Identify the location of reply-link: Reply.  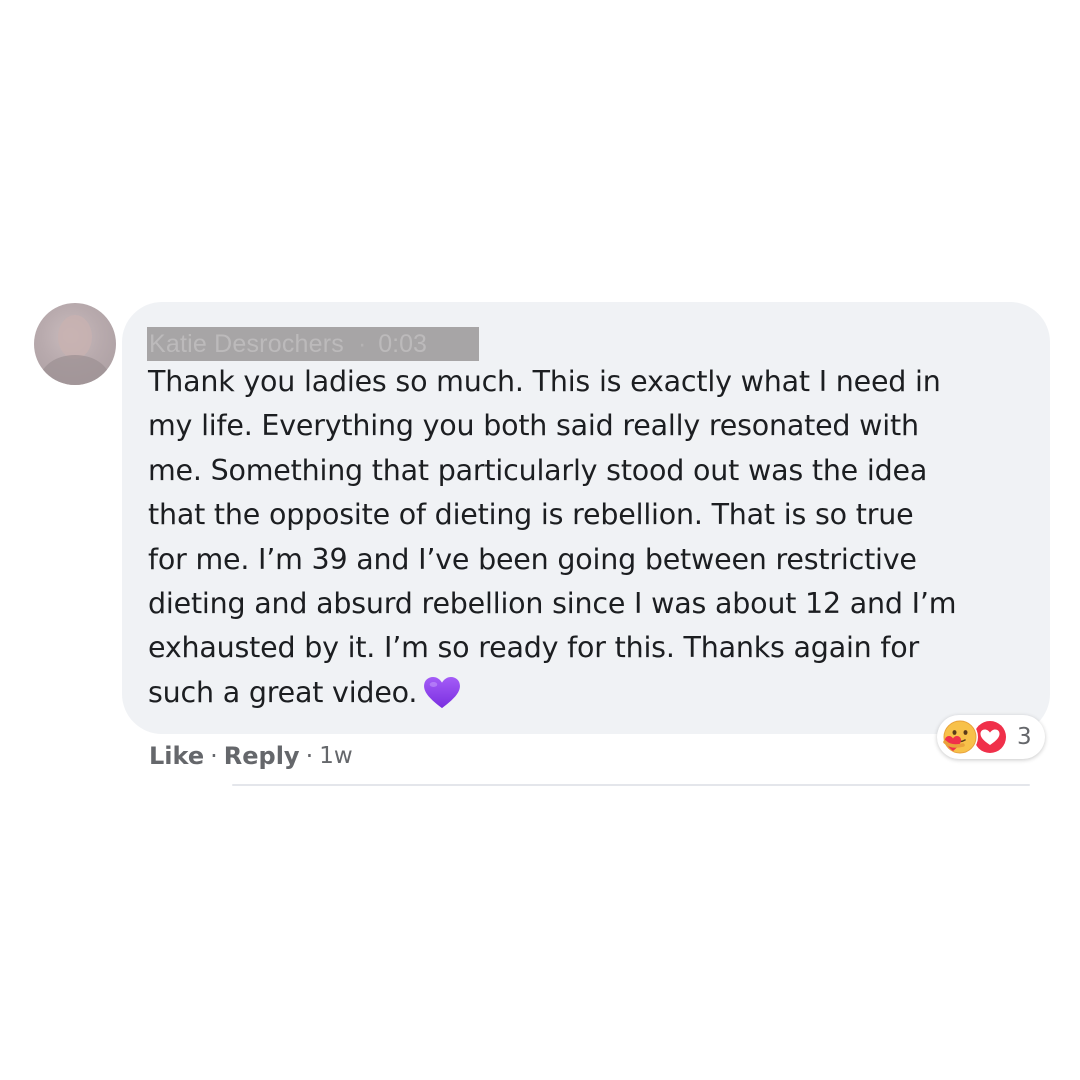
(262, 756).